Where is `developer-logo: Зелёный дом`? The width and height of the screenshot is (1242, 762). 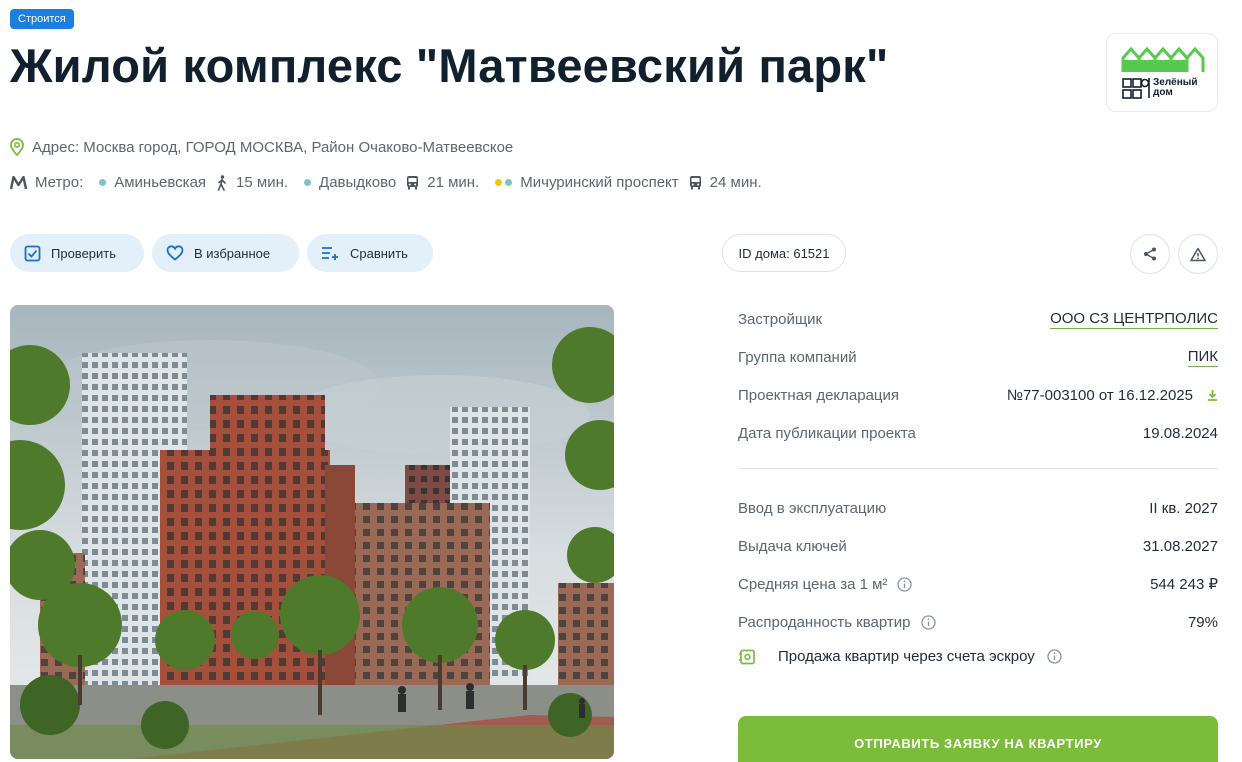 developer-logo: Зелёный дом is located at coordinates (1162, 72).